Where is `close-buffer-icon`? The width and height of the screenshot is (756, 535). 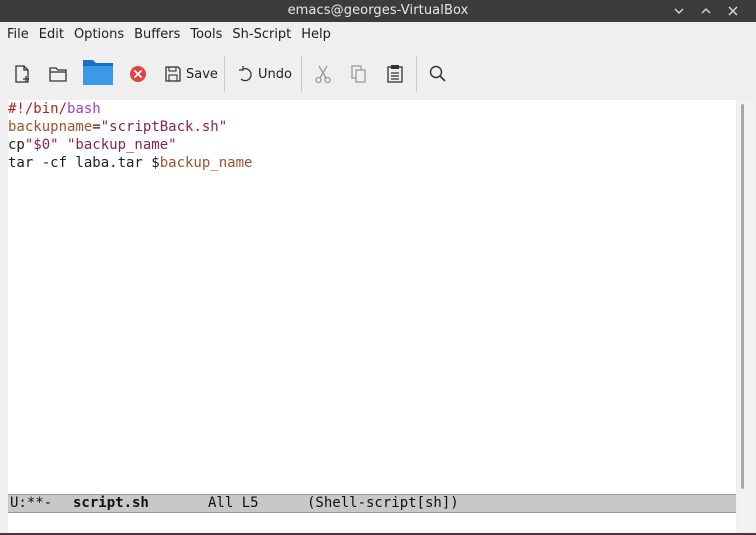 close-buffer-icon is located at coordinates (138, 74).